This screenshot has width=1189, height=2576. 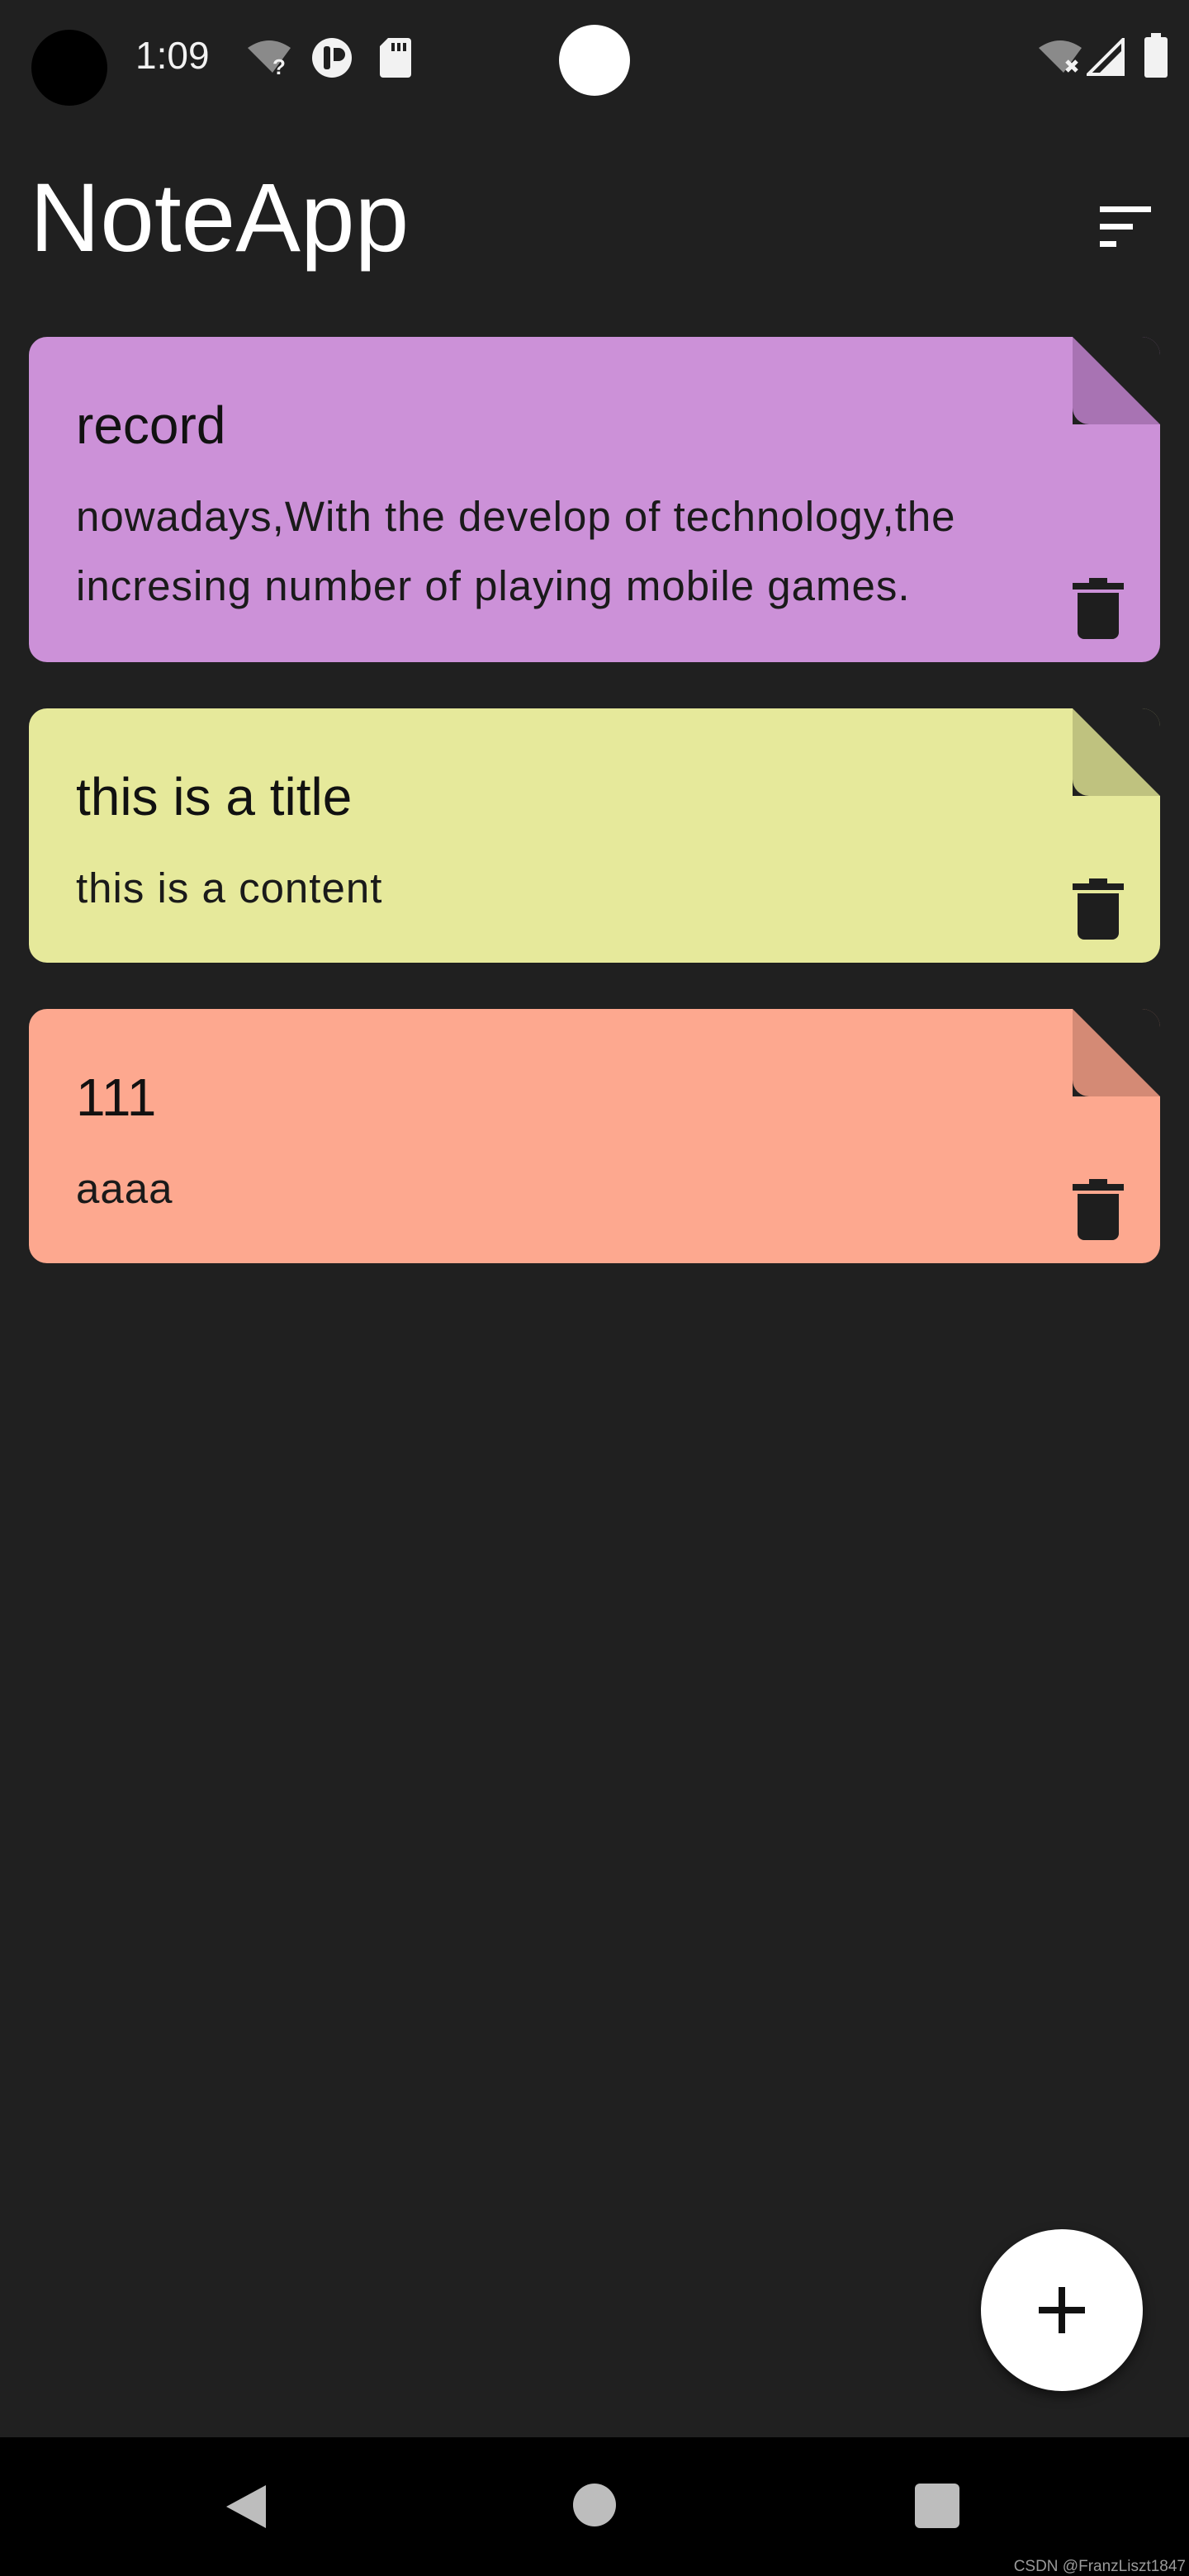 I want to click on note-content: this is a content, so click(x=229, y=888).